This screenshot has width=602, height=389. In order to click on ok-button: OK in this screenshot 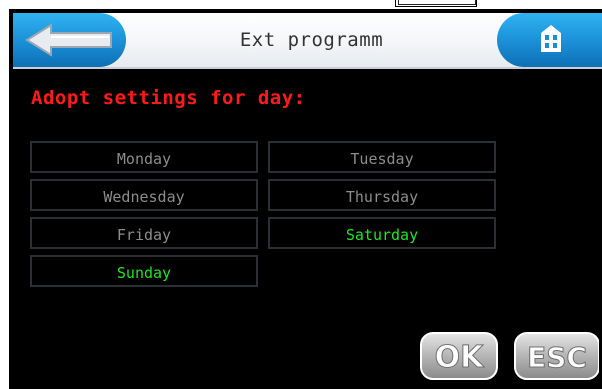, I will do `click(459, 356)`.